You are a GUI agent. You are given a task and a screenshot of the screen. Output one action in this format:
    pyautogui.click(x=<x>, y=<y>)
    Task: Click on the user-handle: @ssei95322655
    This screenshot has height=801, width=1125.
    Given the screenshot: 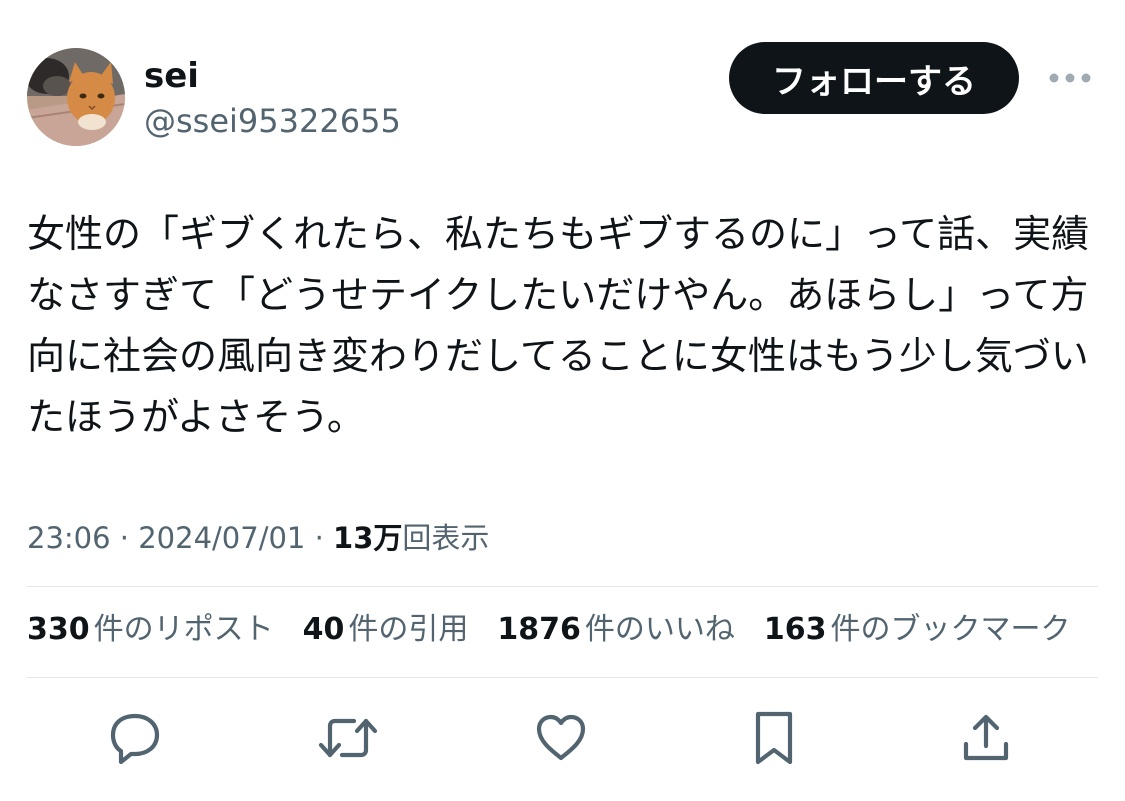 What is the action you would take?
    pyautogui.click(x=272, y=121)
    